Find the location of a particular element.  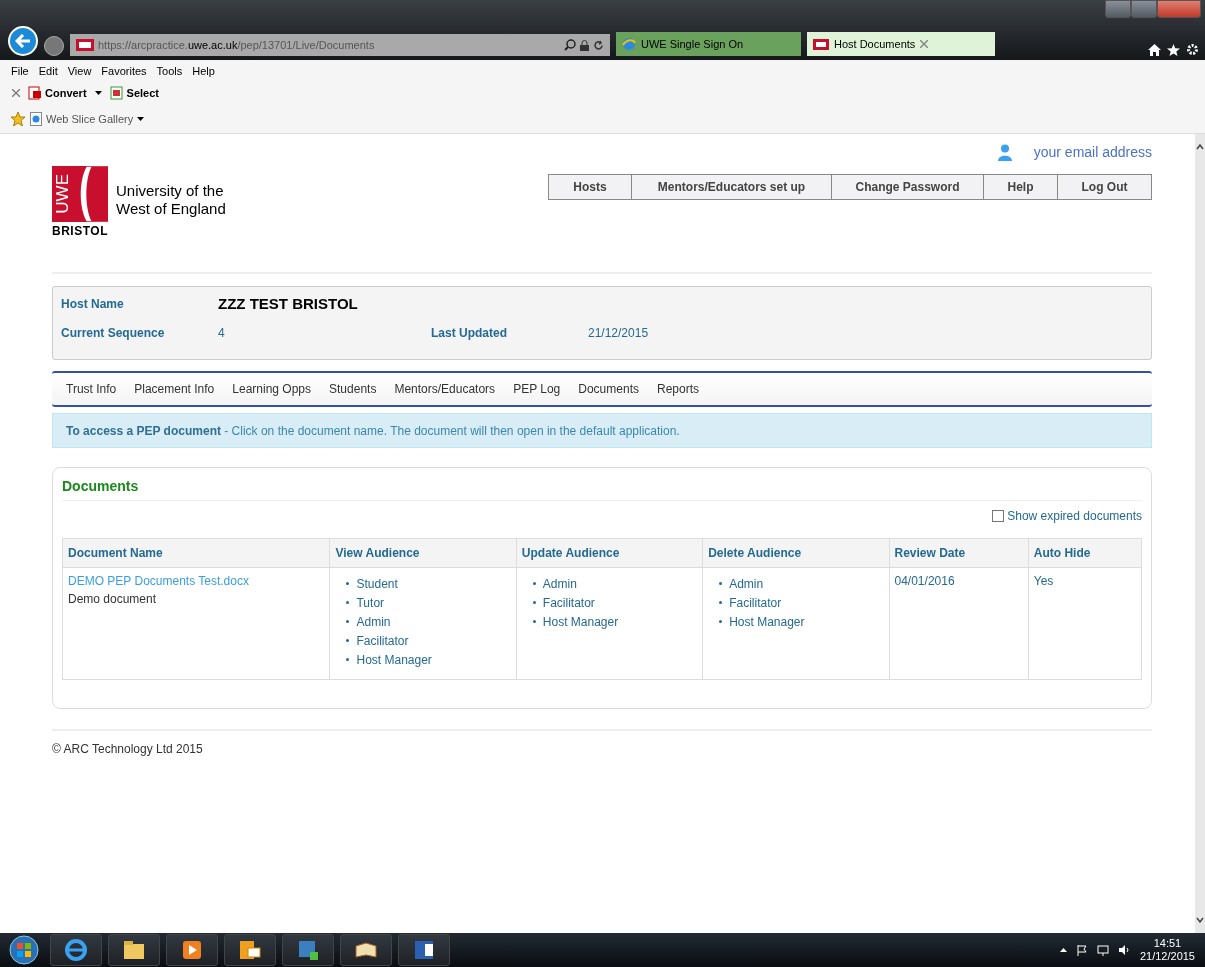

folder-icon is located at coordinates (134, 950).